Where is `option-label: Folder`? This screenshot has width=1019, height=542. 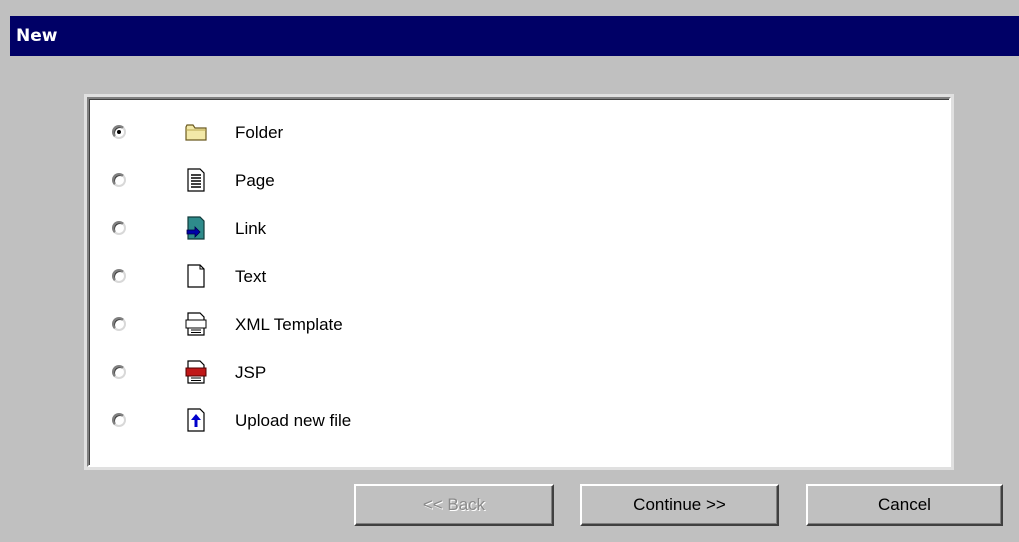 option-label: Folder is located at coordinates (259, 132).